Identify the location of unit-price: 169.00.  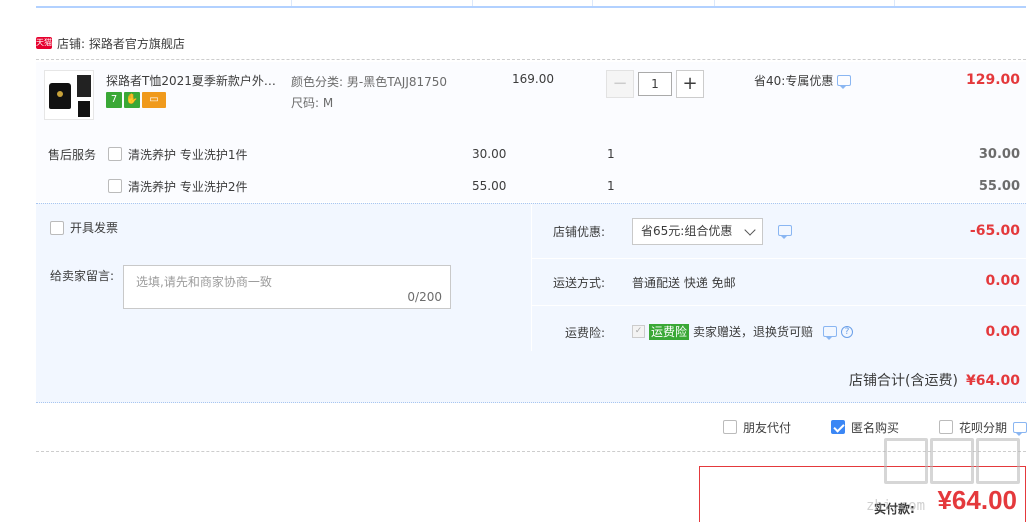
(533, 79).